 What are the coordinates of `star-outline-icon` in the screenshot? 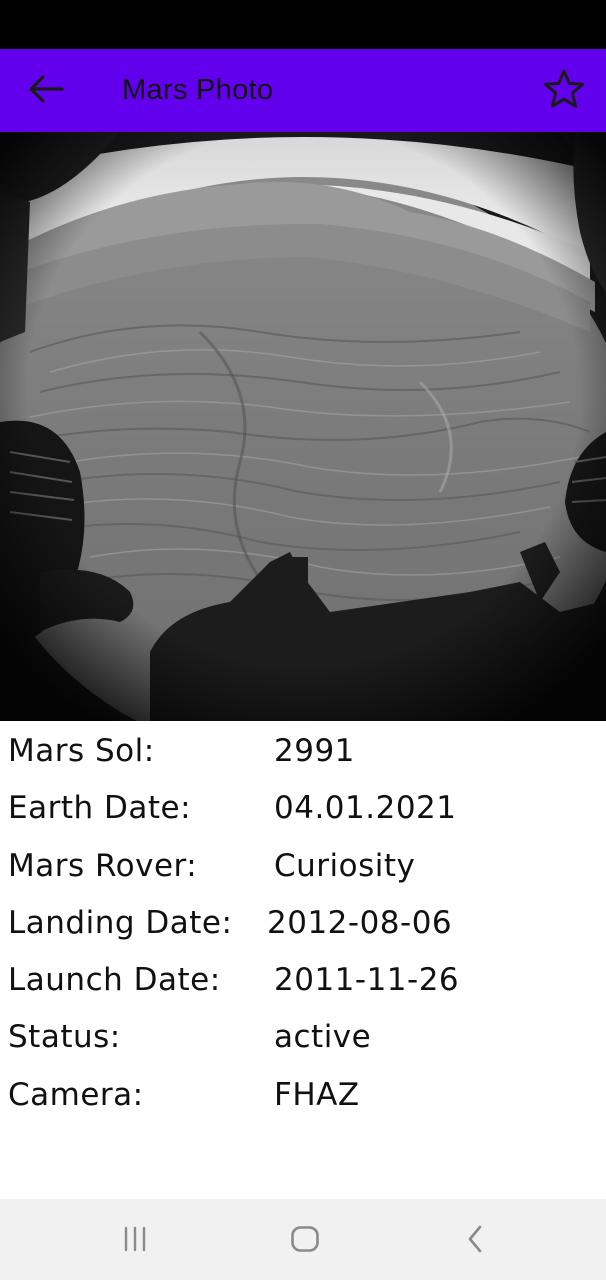 It's located at (564, 91).